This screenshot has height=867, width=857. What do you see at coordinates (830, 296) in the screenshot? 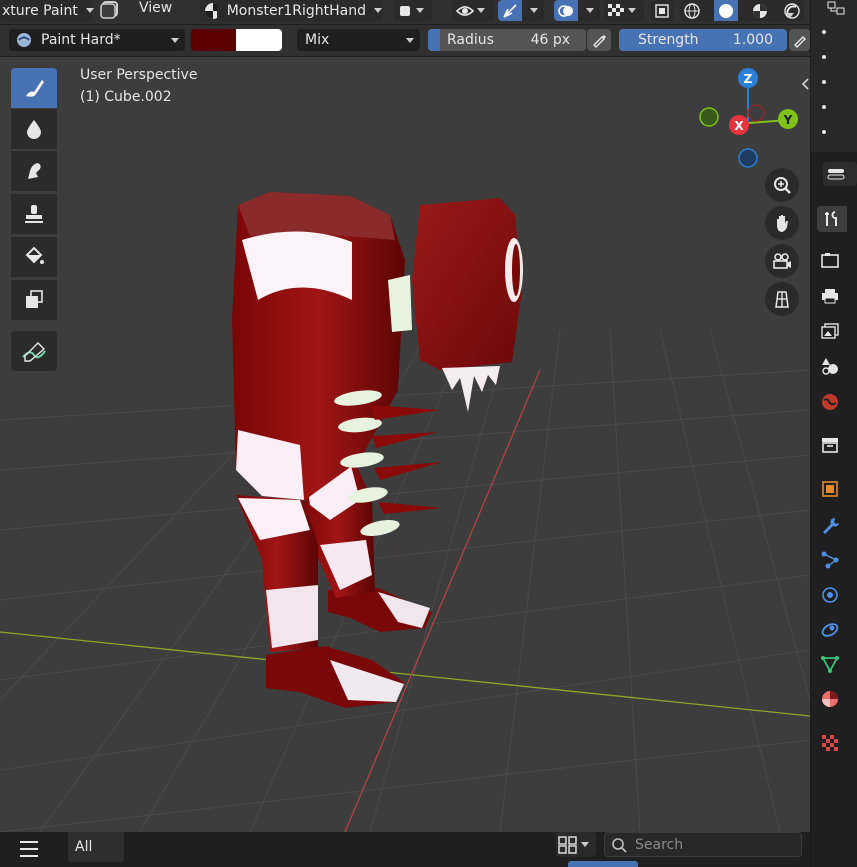
I see `tab-output` at bounding box center [830, 296].